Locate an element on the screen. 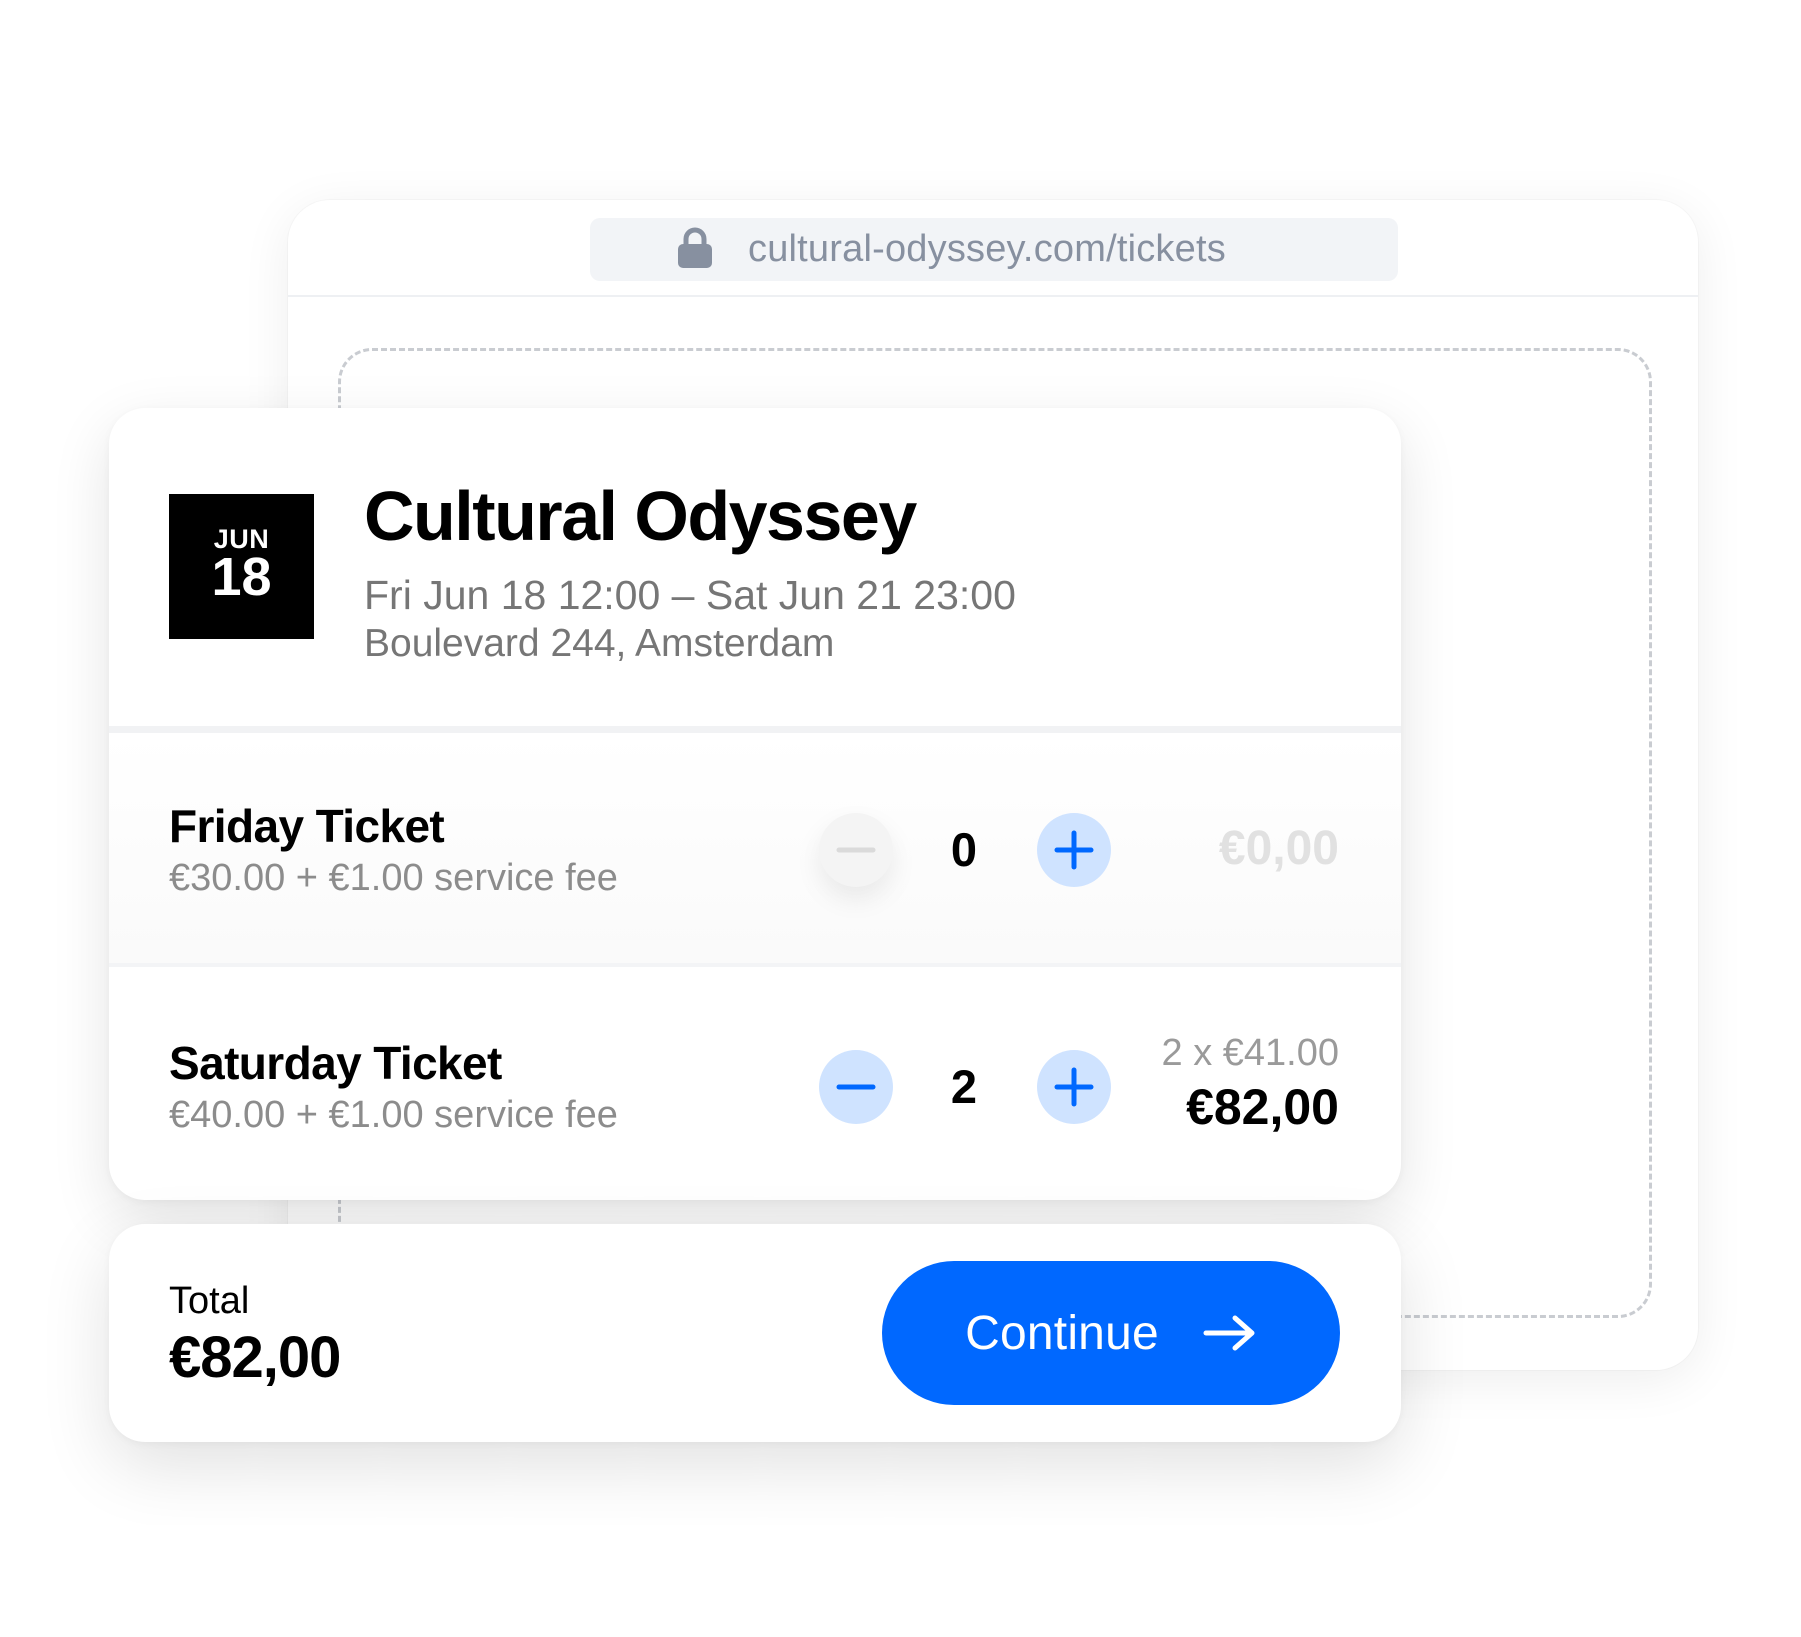  continue-label: Continue is located at coordinates (1062, 1333).